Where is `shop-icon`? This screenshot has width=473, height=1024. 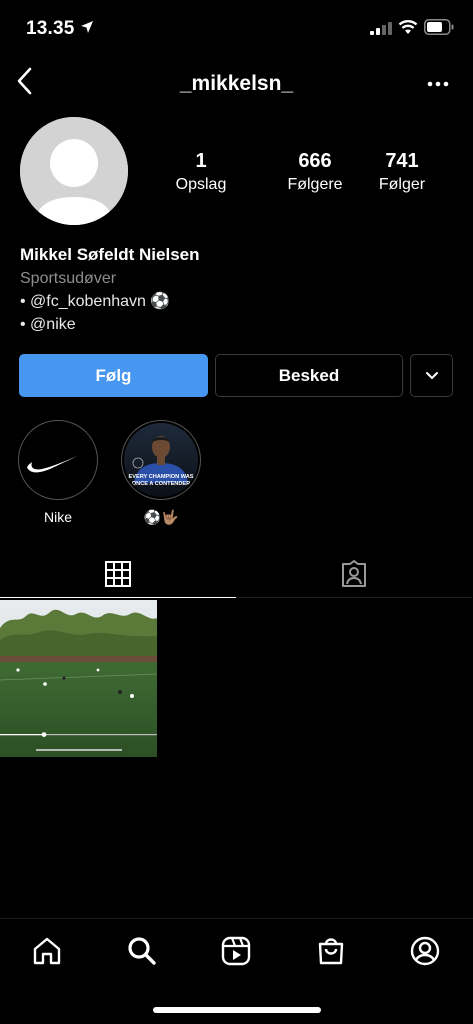 shop-icon is located at coordinates (331, 951).